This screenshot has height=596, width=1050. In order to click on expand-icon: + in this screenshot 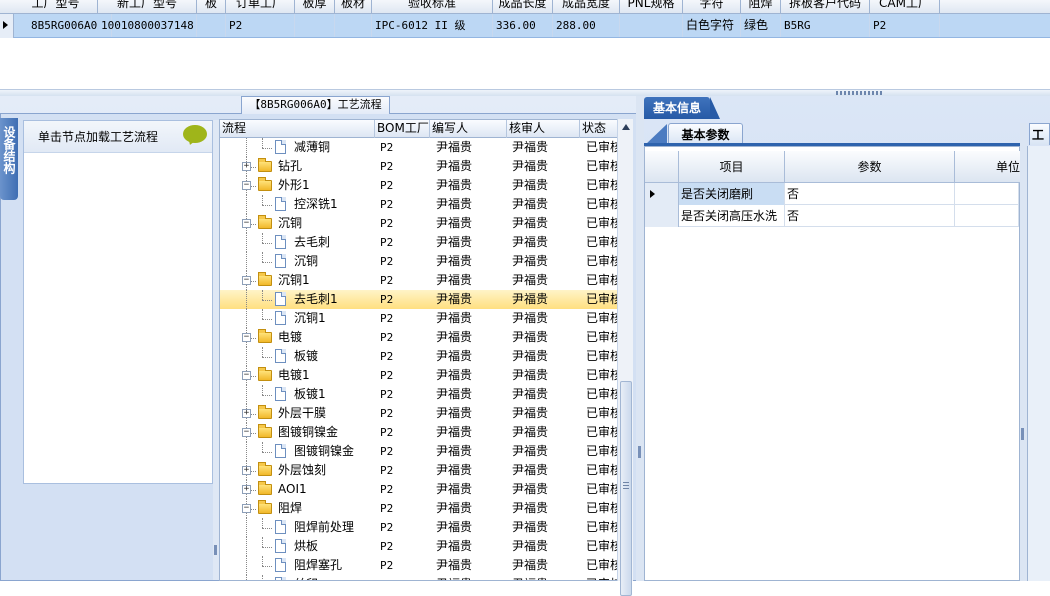, I will do `click(246, 470)`.